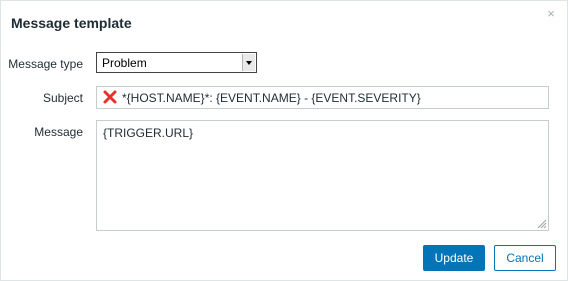 The height and width of the screenshot is (281, 568). I want to click on message-label: Message, so click(58, 132).